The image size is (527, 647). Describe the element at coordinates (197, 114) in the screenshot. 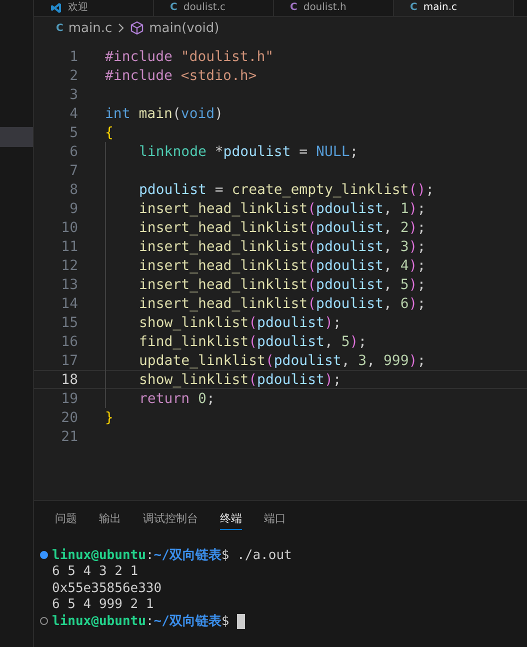

I see `code-token: void` at that location.